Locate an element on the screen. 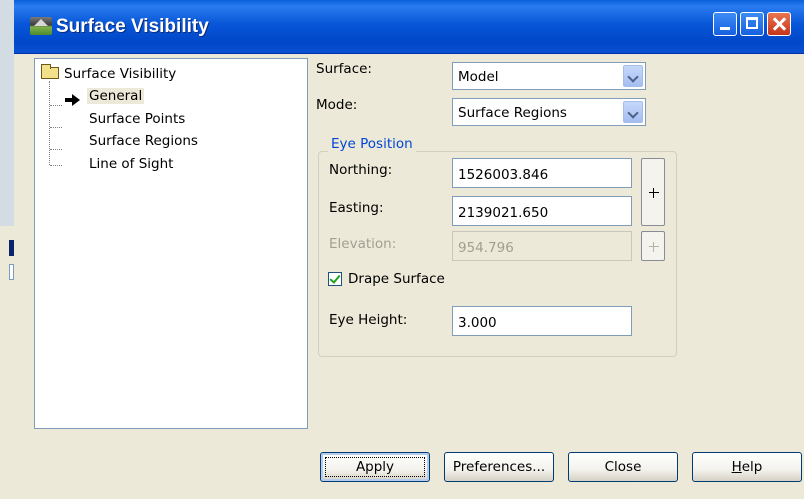 Image resolution: width=804 pixels, height=499 pixels. close-label: Close is located at coordinates (623, 467).